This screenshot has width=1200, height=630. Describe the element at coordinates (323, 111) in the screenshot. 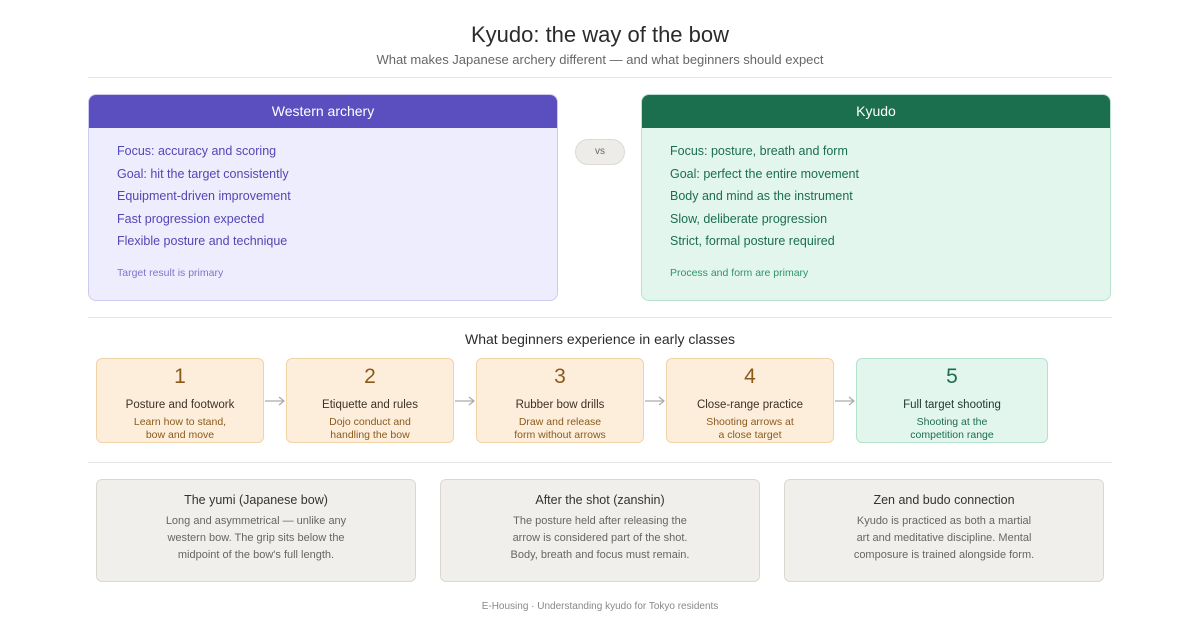

I see `western-panel-header: Western archery` at that location.